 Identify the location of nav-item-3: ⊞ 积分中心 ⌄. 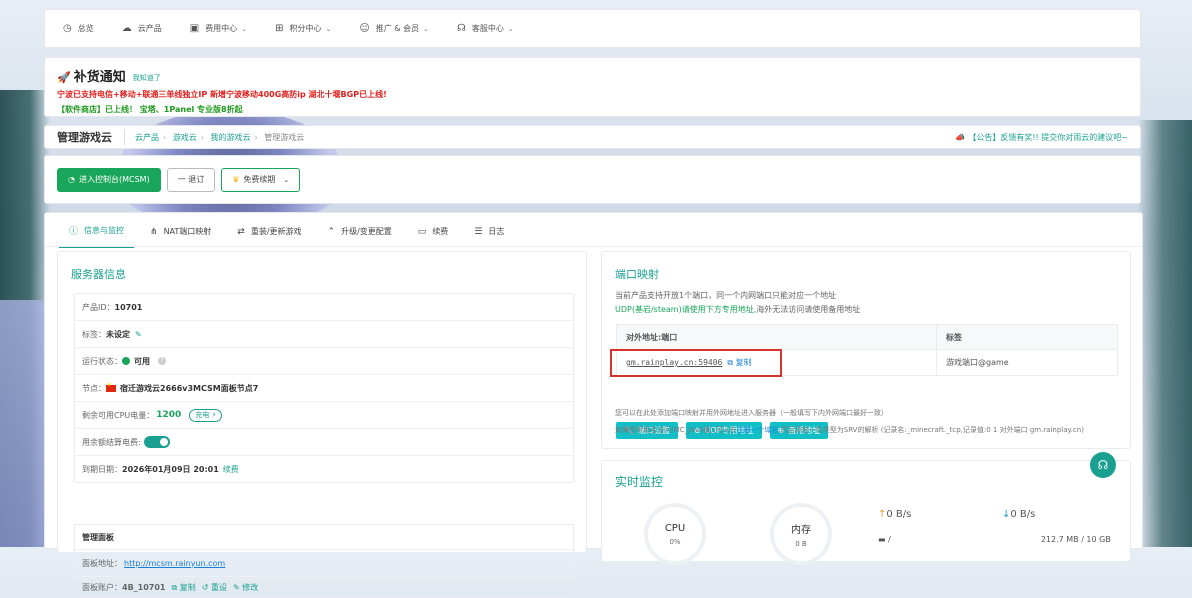
(303, 28).